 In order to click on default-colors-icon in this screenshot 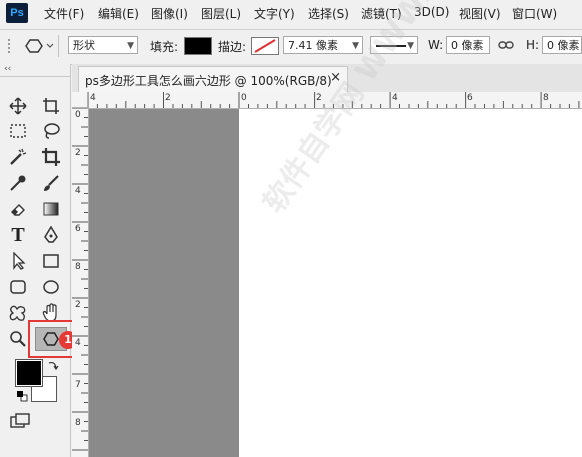, I will do `click(22, 397)`.